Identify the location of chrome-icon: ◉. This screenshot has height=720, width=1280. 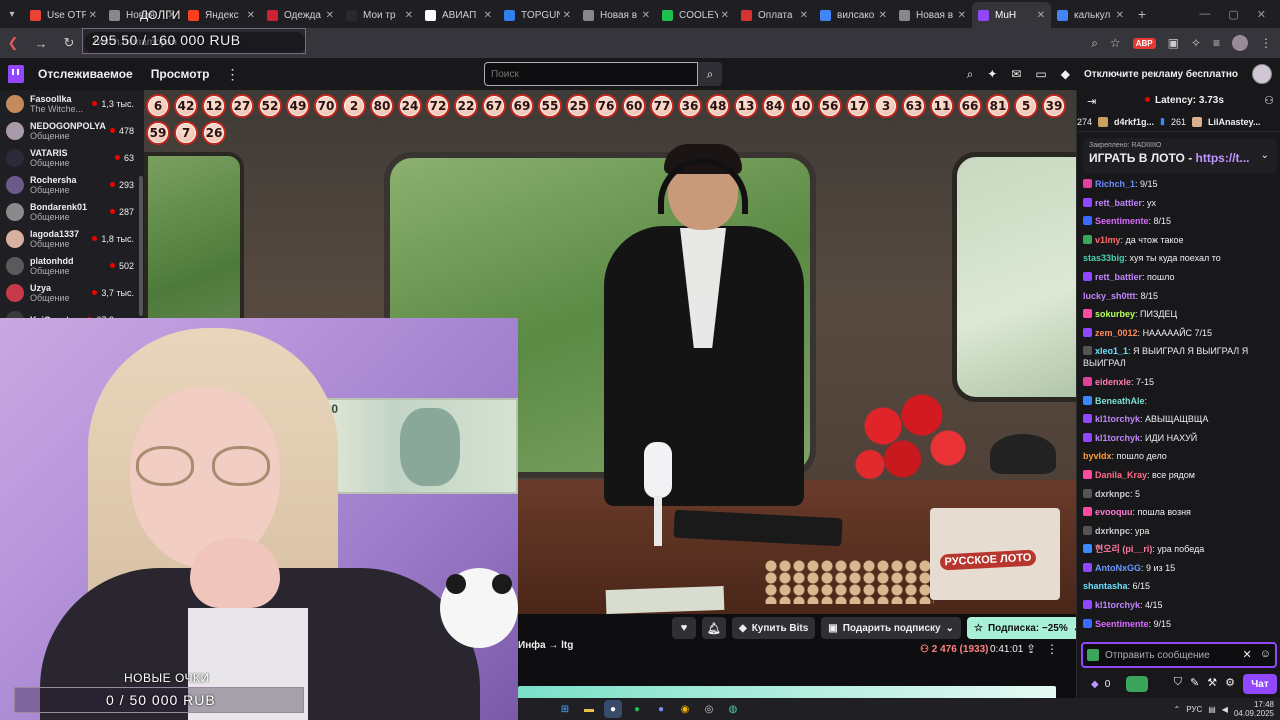
(685, 709).